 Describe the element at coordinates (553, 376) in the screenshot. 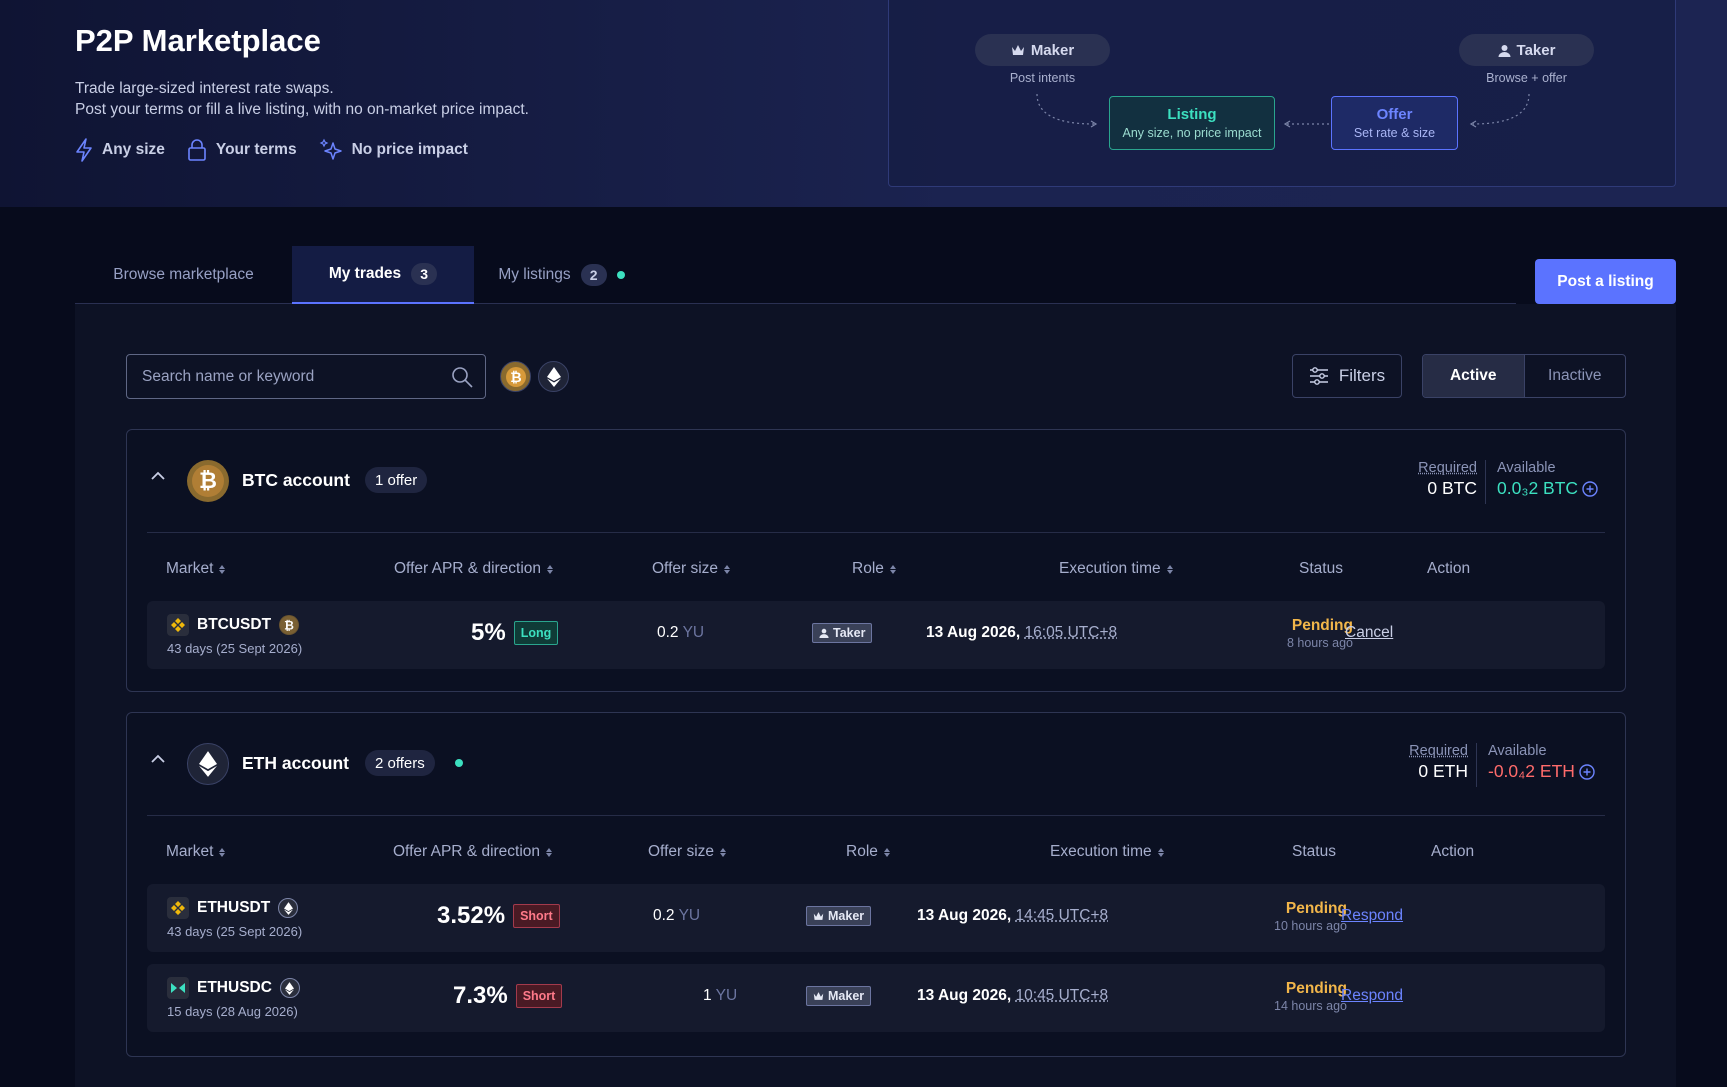

I see `eth-filter-button` at that location.